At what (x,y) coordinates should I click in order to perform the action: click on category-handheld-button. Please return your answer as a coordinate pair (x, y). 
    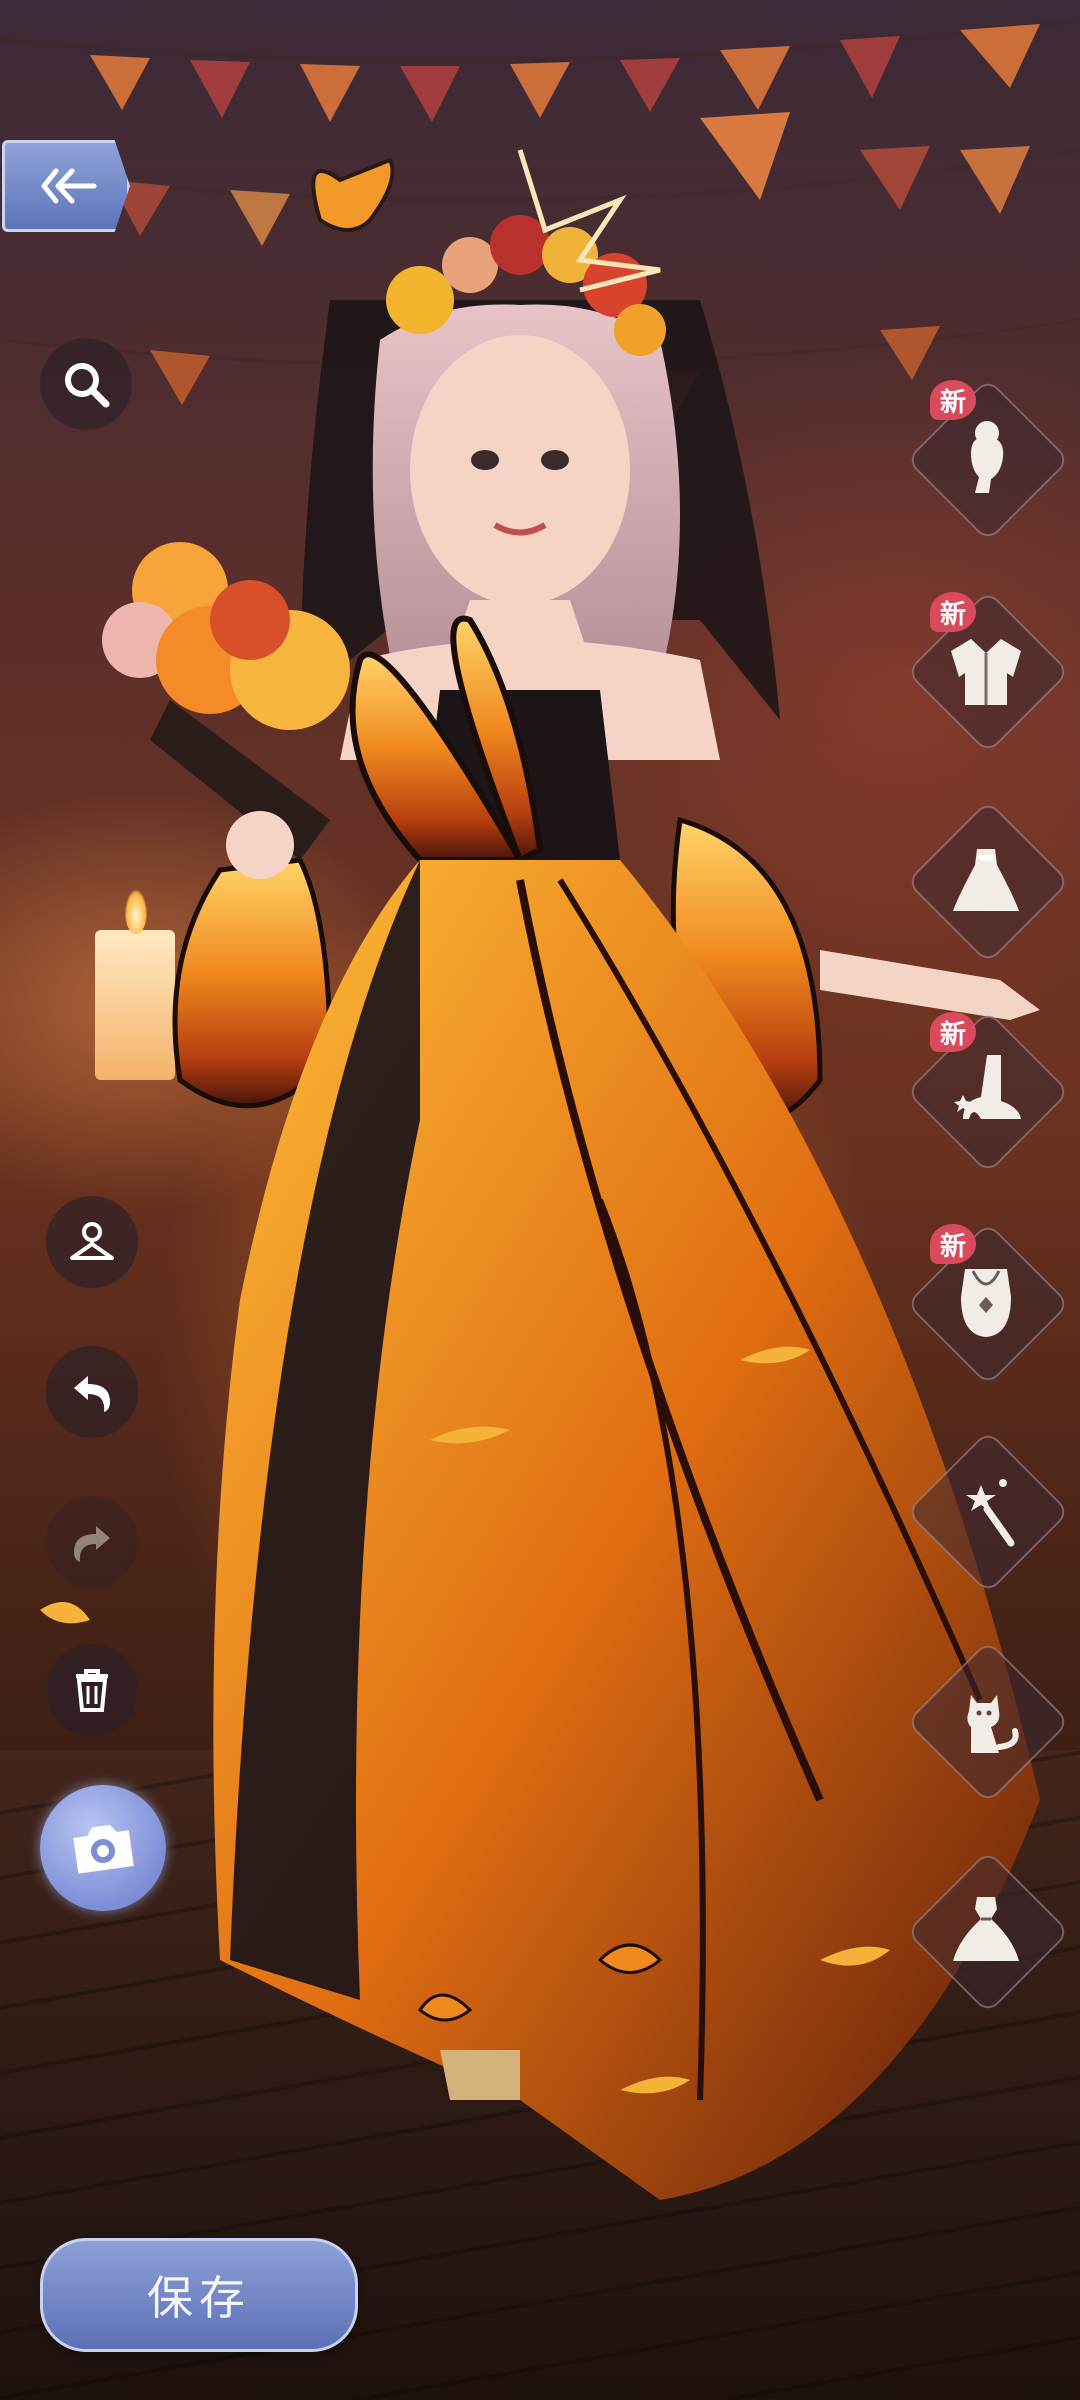
    Looking at the image, I should click on (988, 1512).